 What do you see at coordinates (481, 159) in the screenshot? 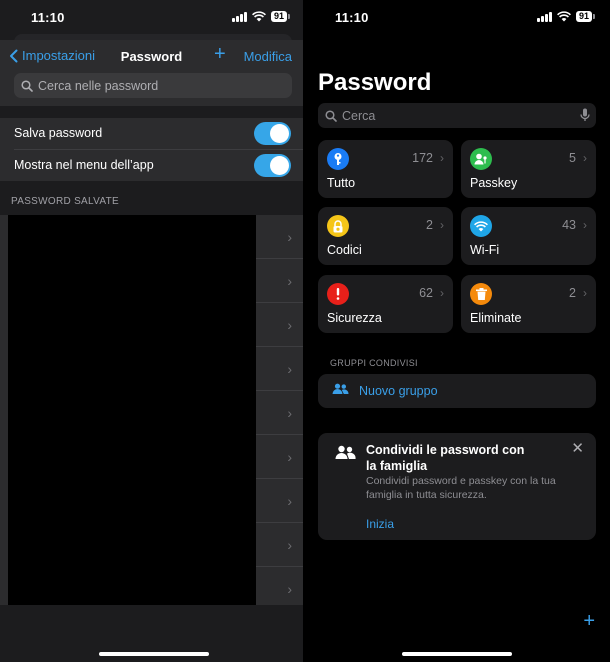
I see `person-key-icon` at bounding box center [481, 159].